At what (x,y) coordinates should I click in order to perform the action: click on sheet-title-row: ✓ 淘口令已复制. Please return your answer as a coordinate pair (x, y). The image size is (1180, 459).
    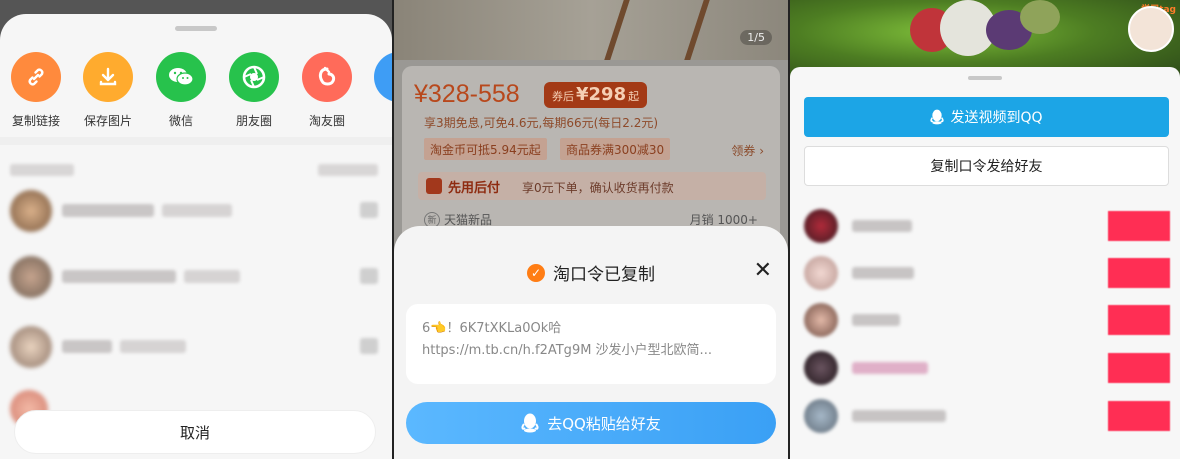
    Looking at the image, I should click on (591, 272).